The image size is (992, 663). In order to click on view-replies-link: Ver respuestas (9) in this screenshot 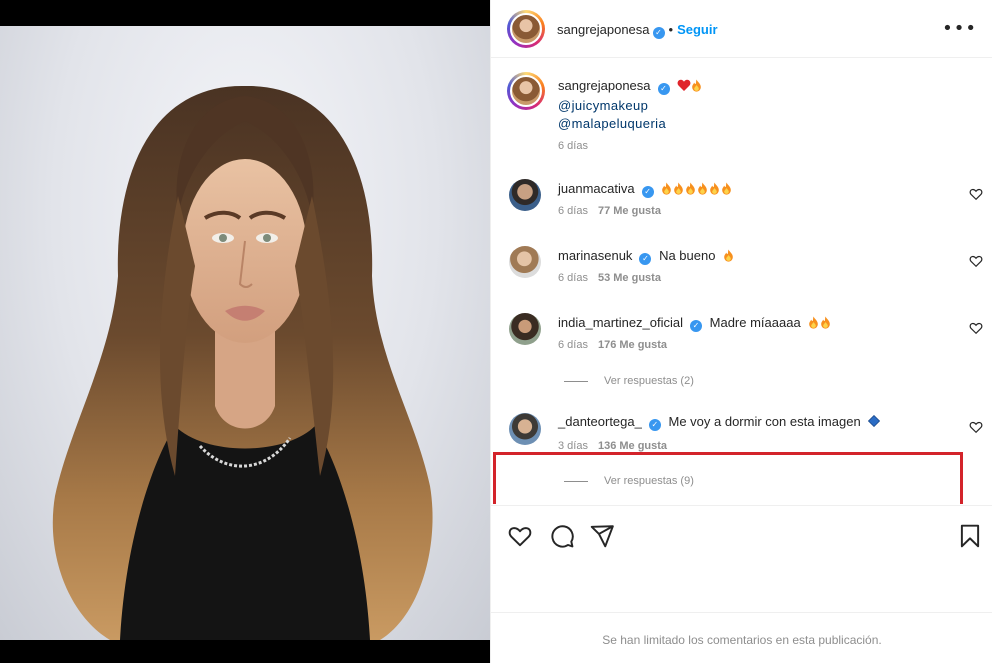, I will do `click(629, 481)`.